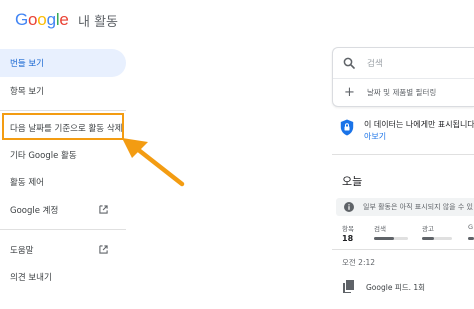 This screenshot has height=309, width=474. Describe the element at coordinates (437, 238) in the screenshot. I see `stat-bar-ads` at that location.